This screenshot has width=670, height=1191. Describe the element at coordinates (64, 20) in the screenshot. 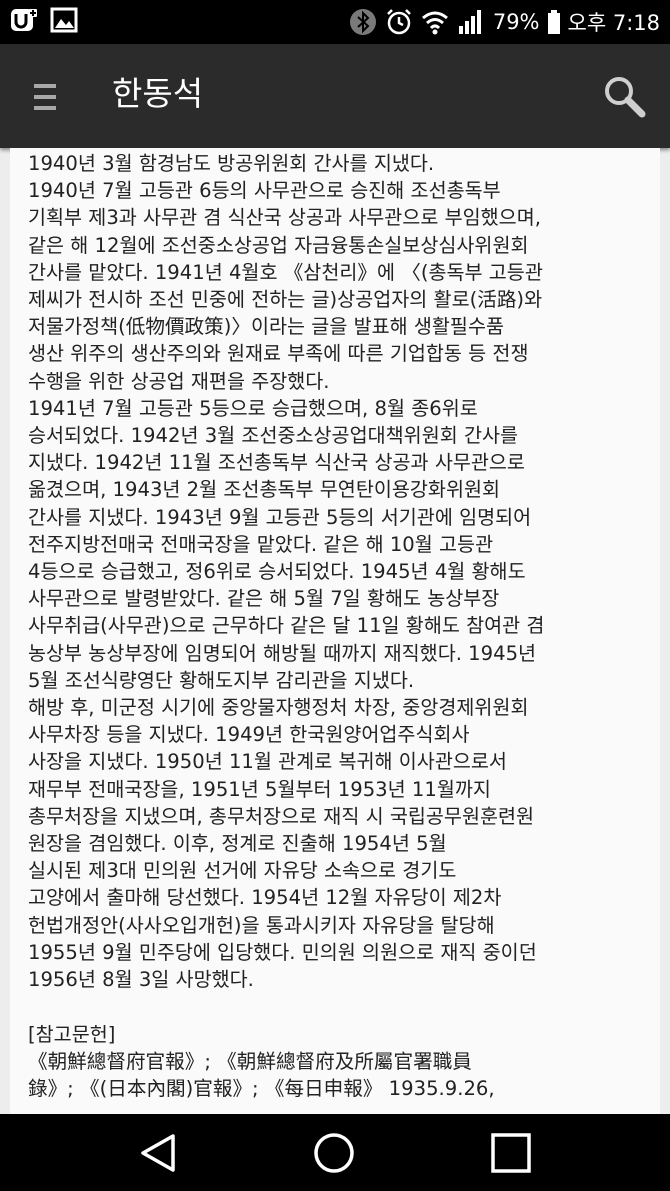

I see `gallery-icon` at that location.